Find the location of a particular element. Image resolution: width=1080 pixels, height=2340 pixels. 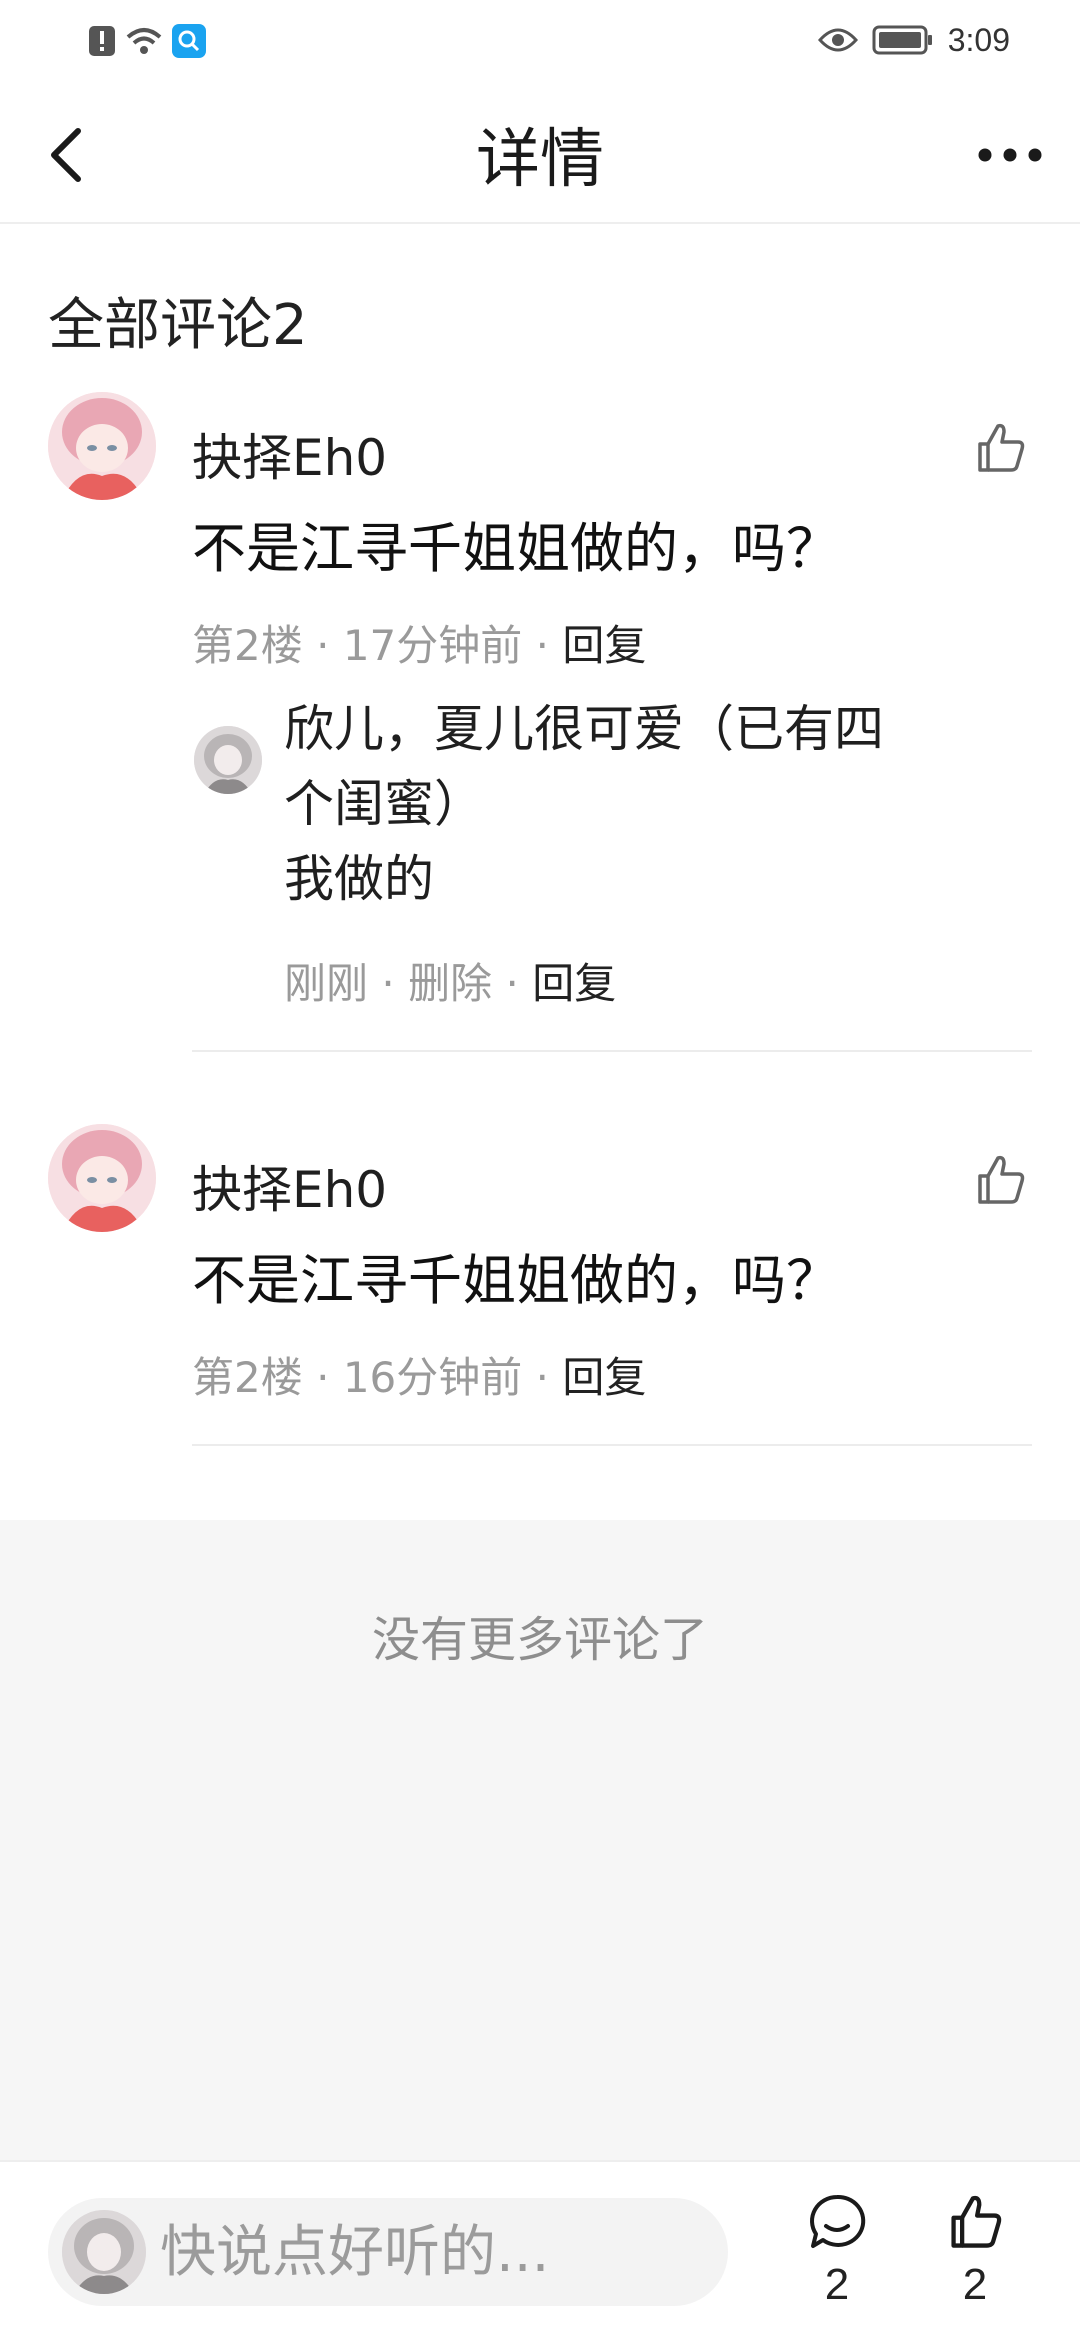

status-right-icons: 3:09 is located at coordinates (913, 40).